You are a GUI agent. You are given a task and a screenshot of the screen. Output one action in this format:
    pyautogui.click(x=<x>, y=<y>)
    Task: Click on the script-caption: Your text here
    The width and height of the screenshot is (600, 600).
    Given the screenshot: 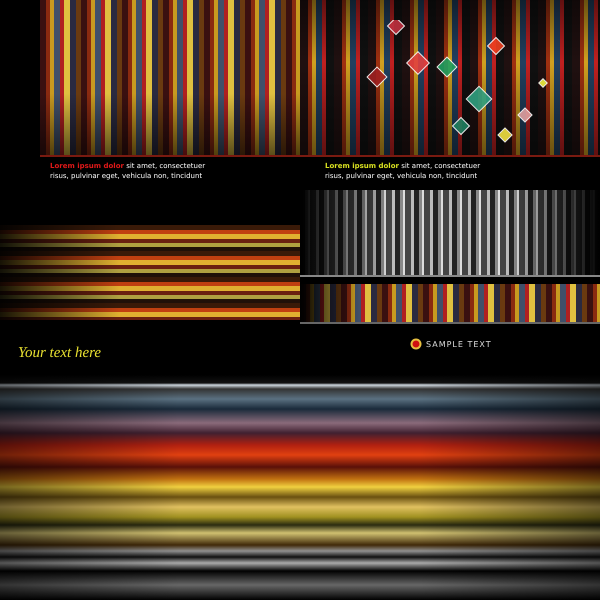 What is the action you would take?
    pyautogui.click(x=60, y=353)
    